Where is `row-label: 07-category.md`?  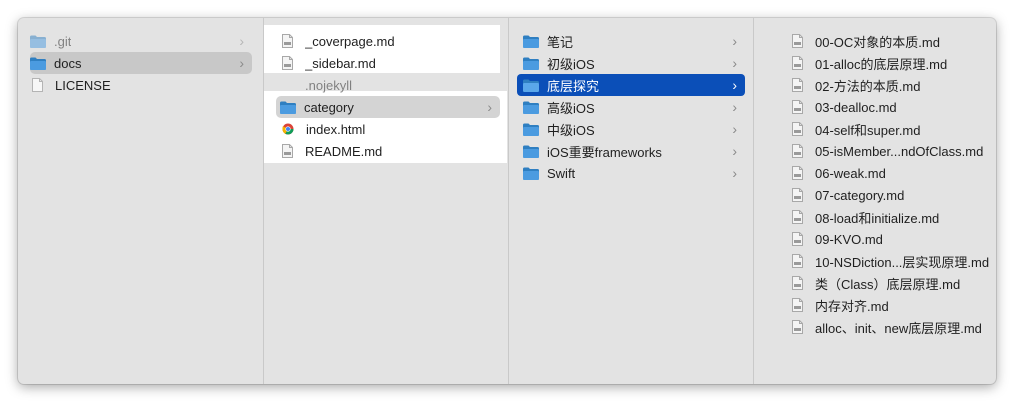 row-label: 07-category.md is located at coordinates (860, 195).